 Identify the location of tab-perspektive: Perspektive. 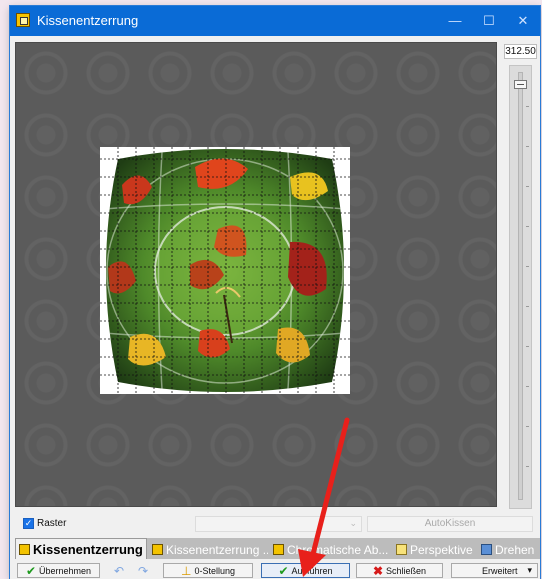
(434, 549).